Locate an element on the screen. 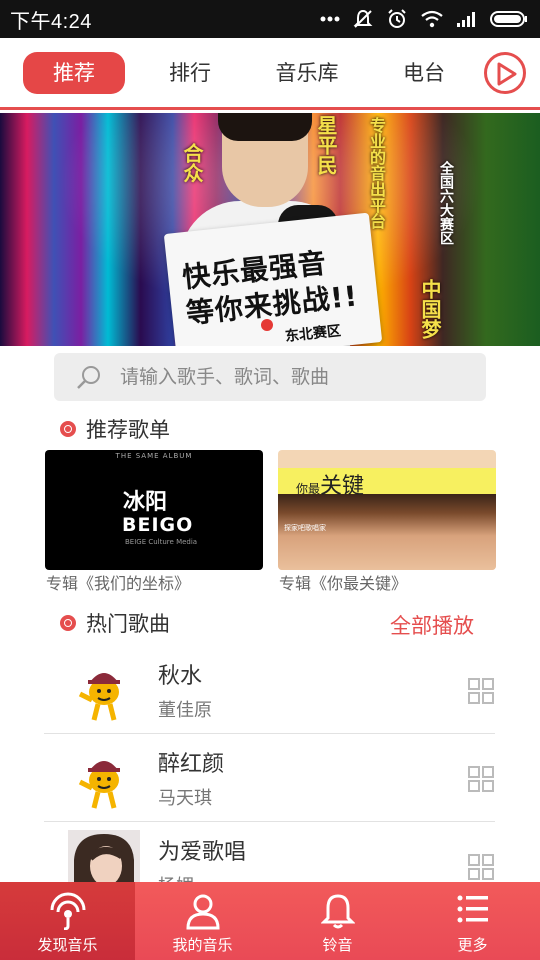 Image resolution: width=540 pixels, height=960 pixels. bottom-nav-my-music: 我的音乐 is located at coordinates (202, 921).